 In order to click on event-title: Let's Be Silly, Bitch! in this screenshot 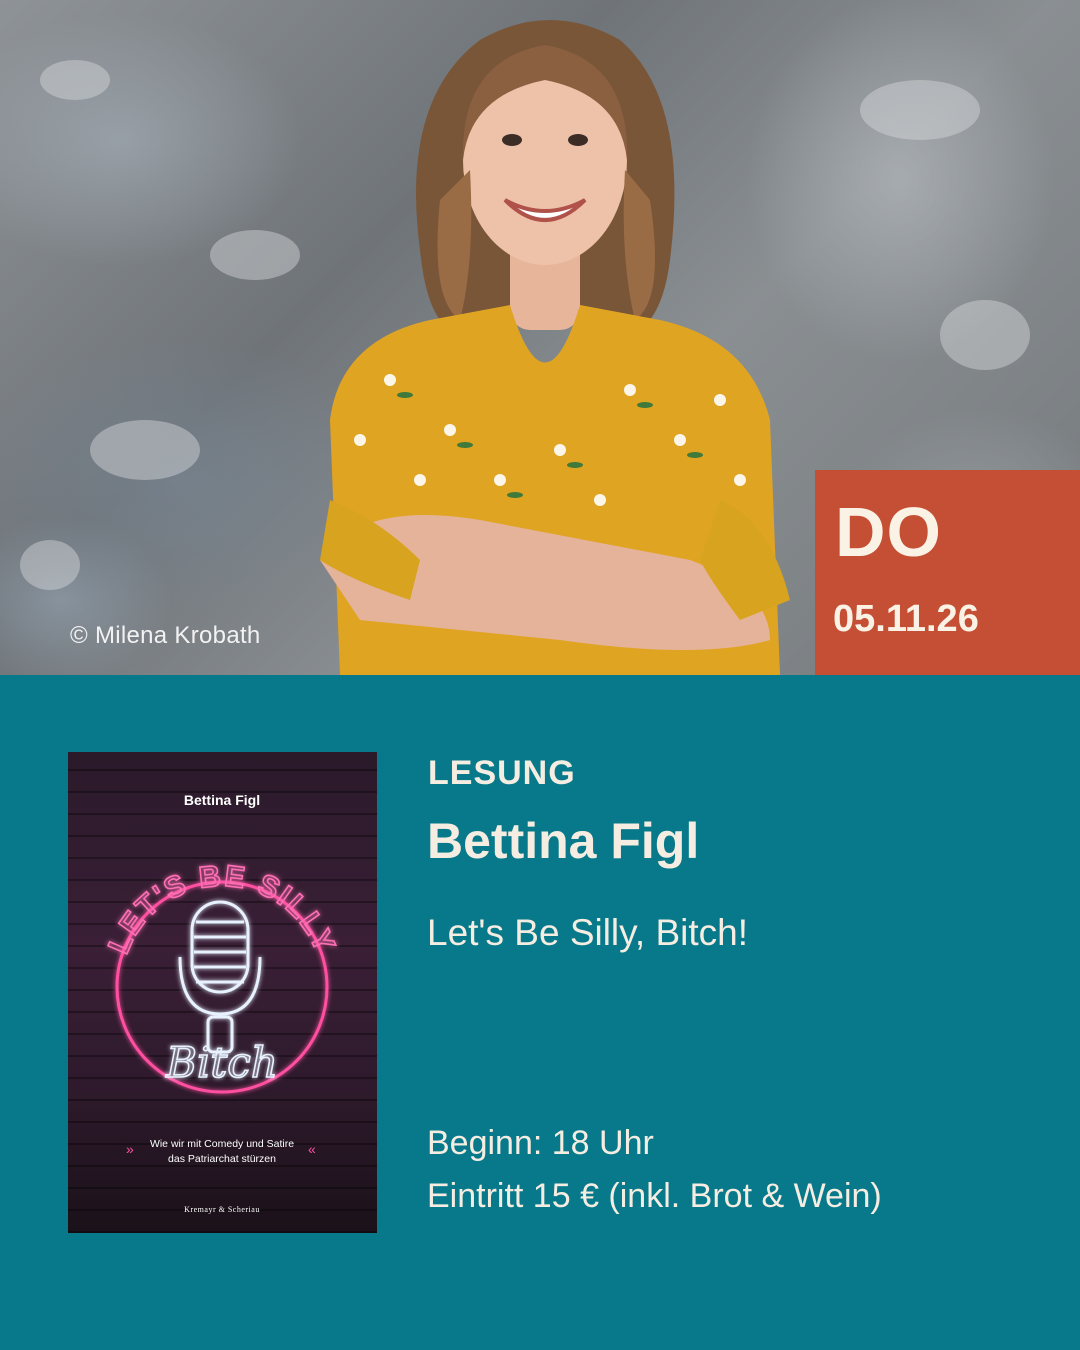, I will do `click(588, 932)`.